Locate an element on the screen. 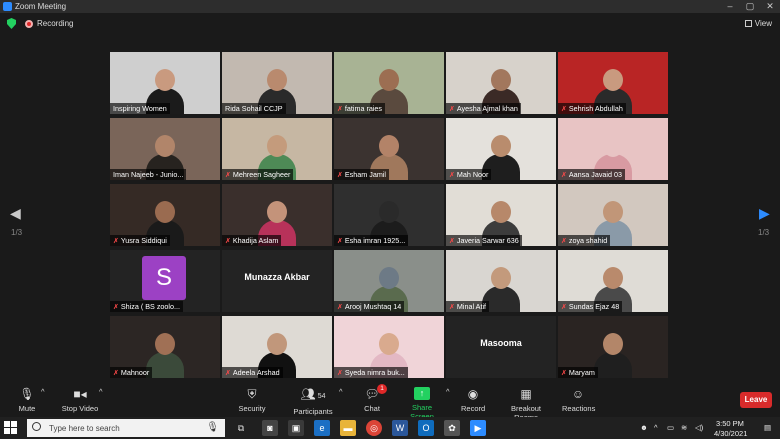  wifi-icon: ≋ is located at coordinates (684, 427).